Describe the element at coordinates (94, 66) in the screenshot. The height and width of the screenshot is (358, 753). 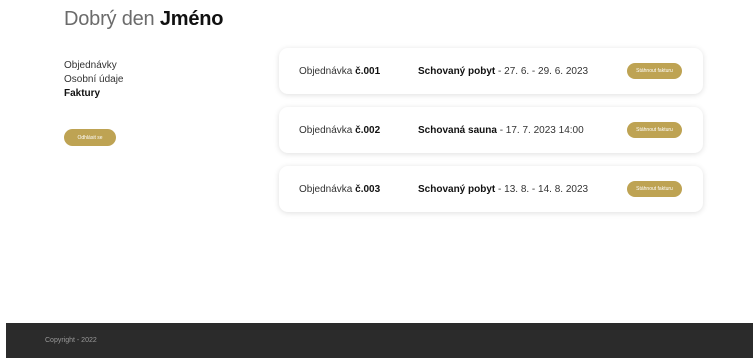
I see `sidebar-item-orders: Objednávky` at that location.